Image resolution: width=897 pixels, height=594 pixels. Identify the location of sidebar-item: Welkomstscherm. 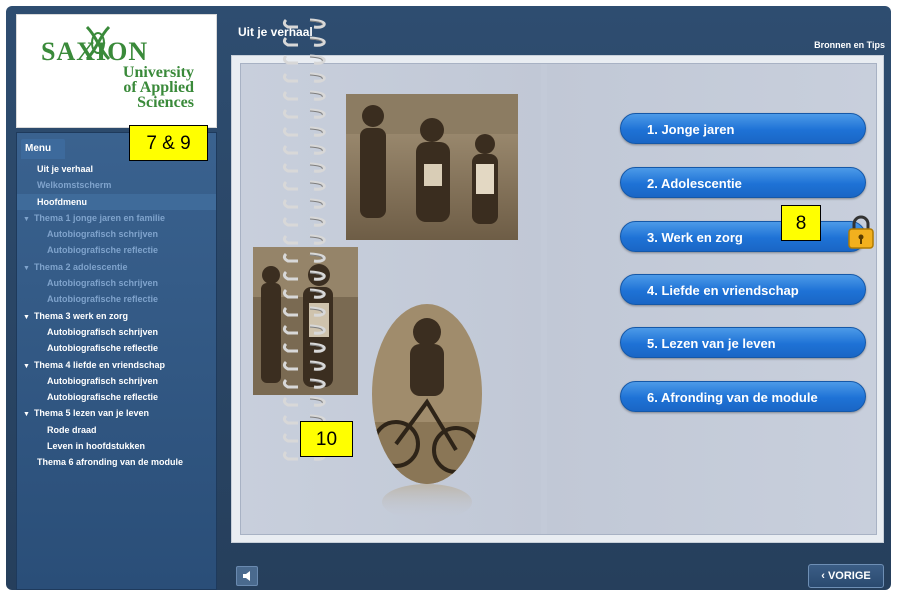
(116, 185).